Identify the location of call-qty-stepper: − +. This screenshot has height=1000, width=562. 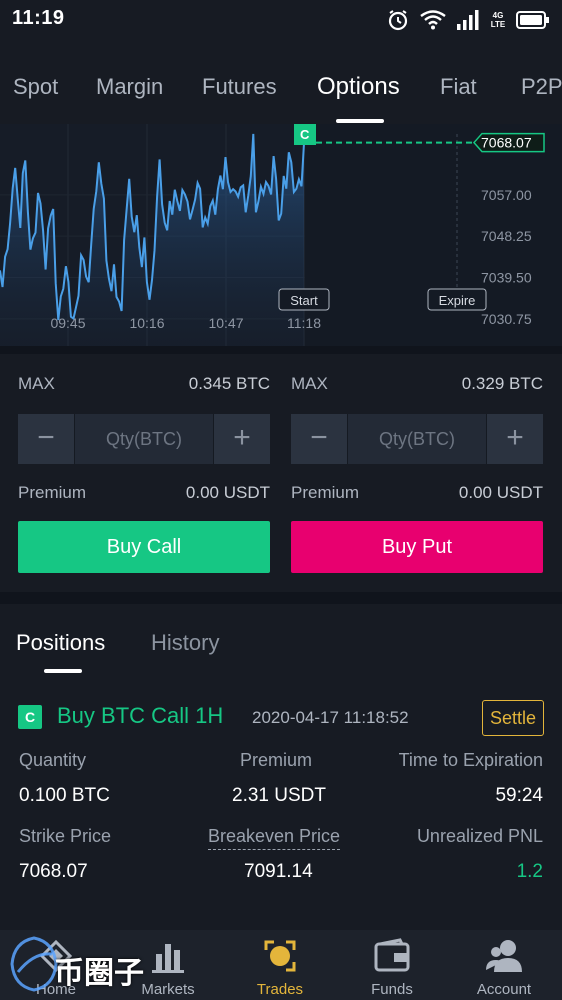
(144, 439).